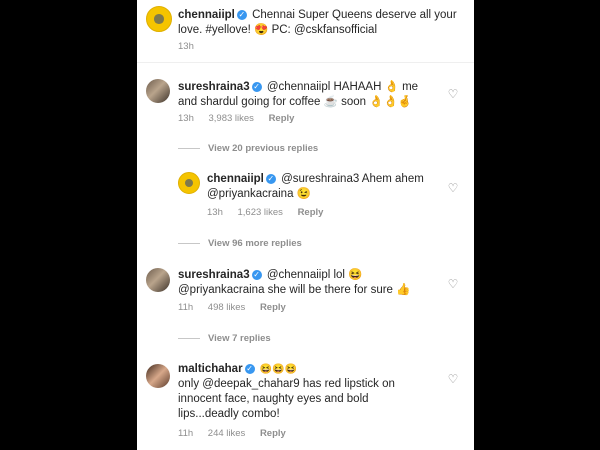 This screenshot has width=600, height=450. Describe the element at coordinates (305, 62) in the screenshot. I see `divider` at that location.